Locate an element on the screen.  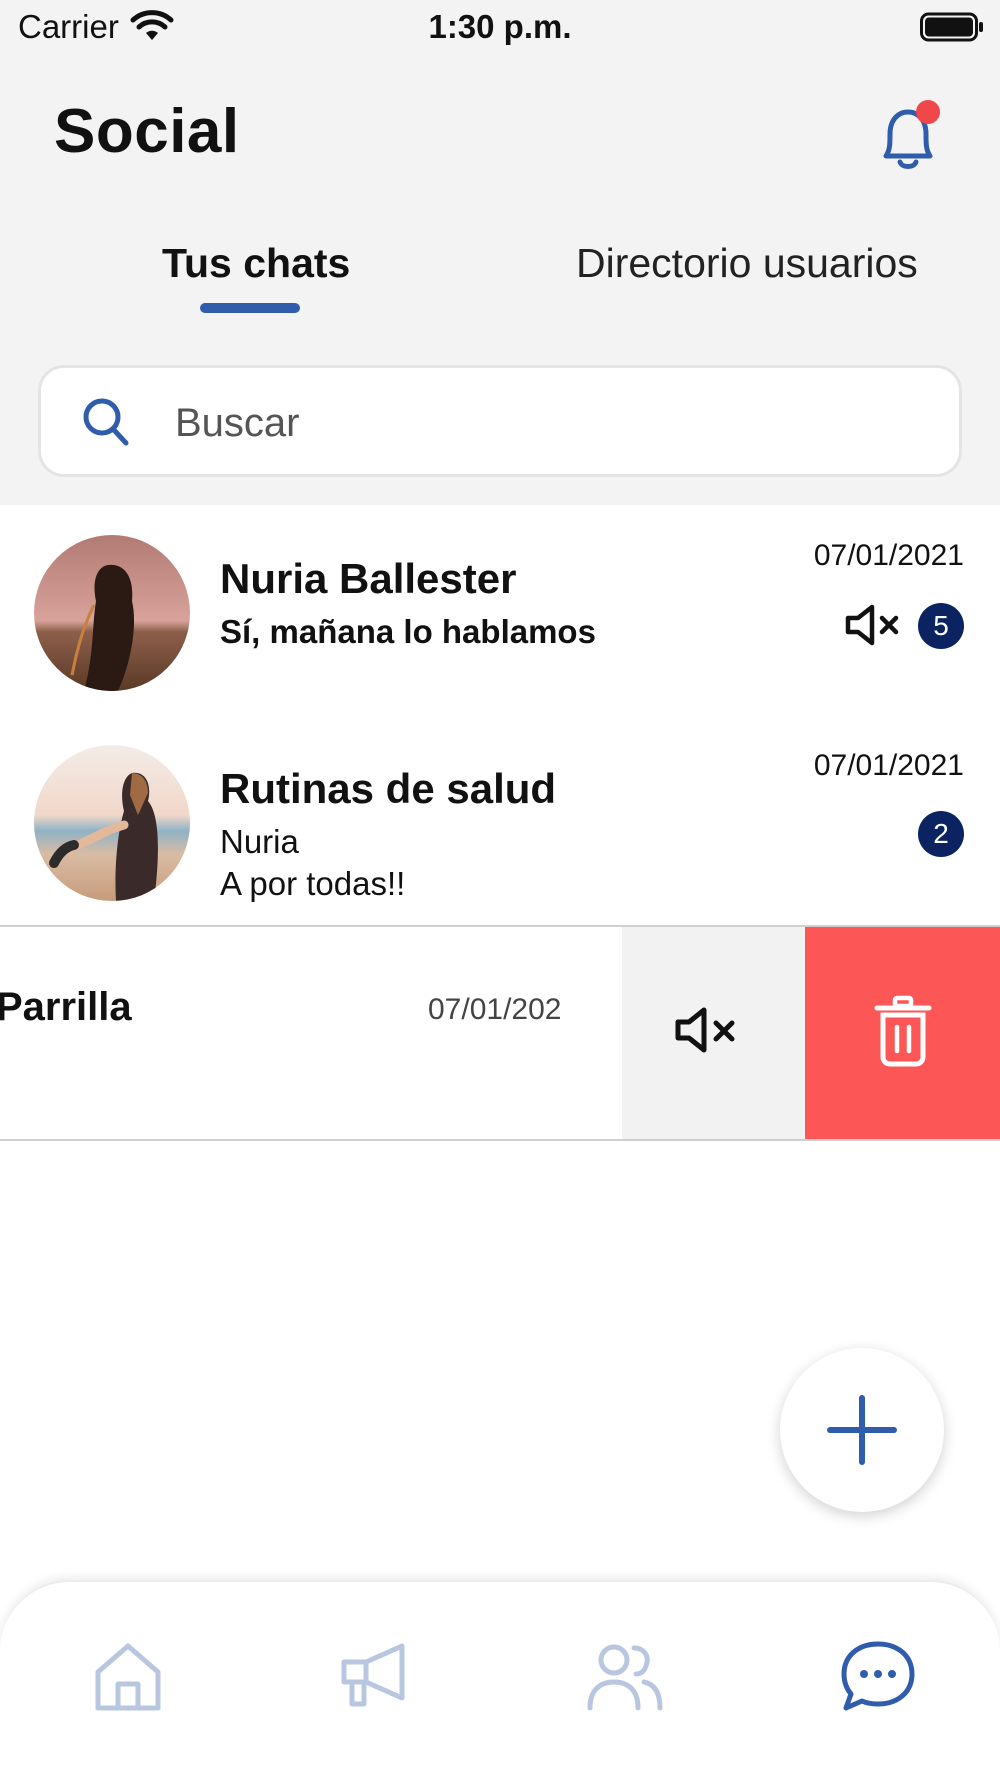
search-bar is located at coordinates (500, 421).